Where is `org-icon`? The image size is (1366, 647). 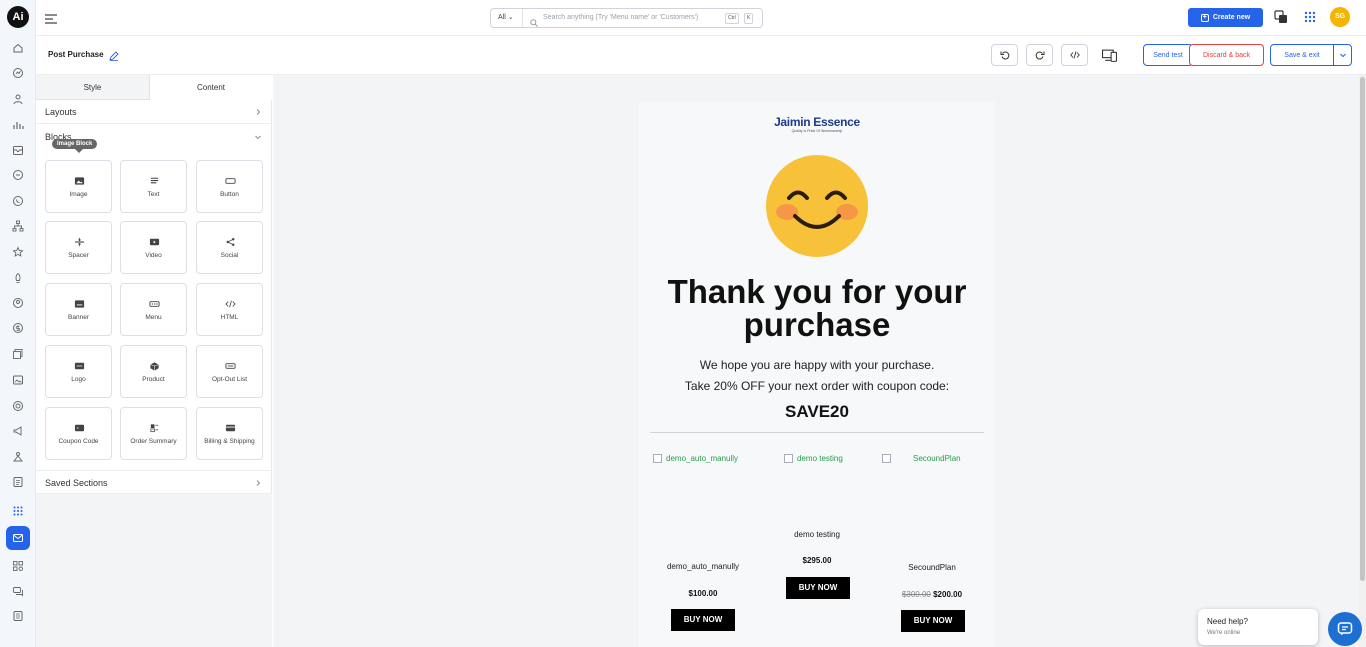
org-icon is located at coordinates (18, 457).